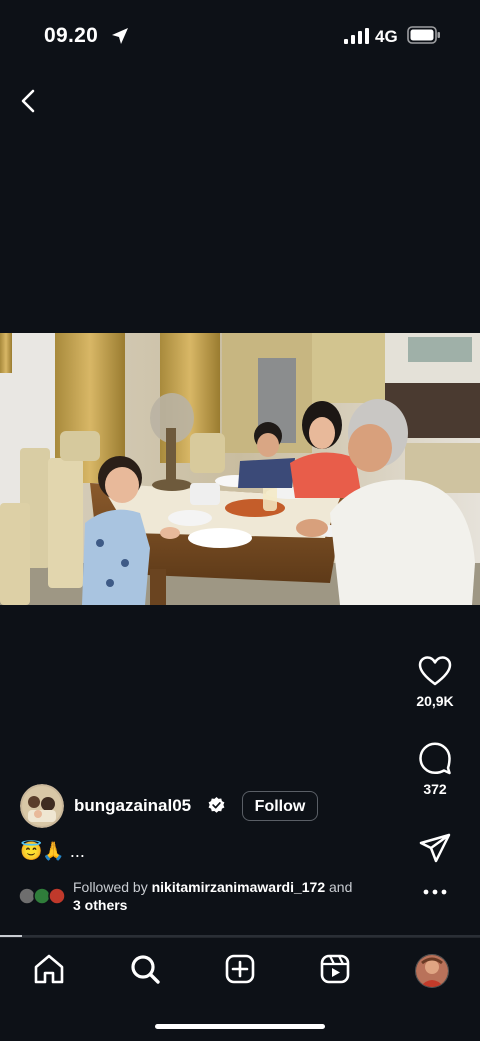  Describe the element at coordinates (335, 969) in the screenshot. I see `reels-icon` at that location.